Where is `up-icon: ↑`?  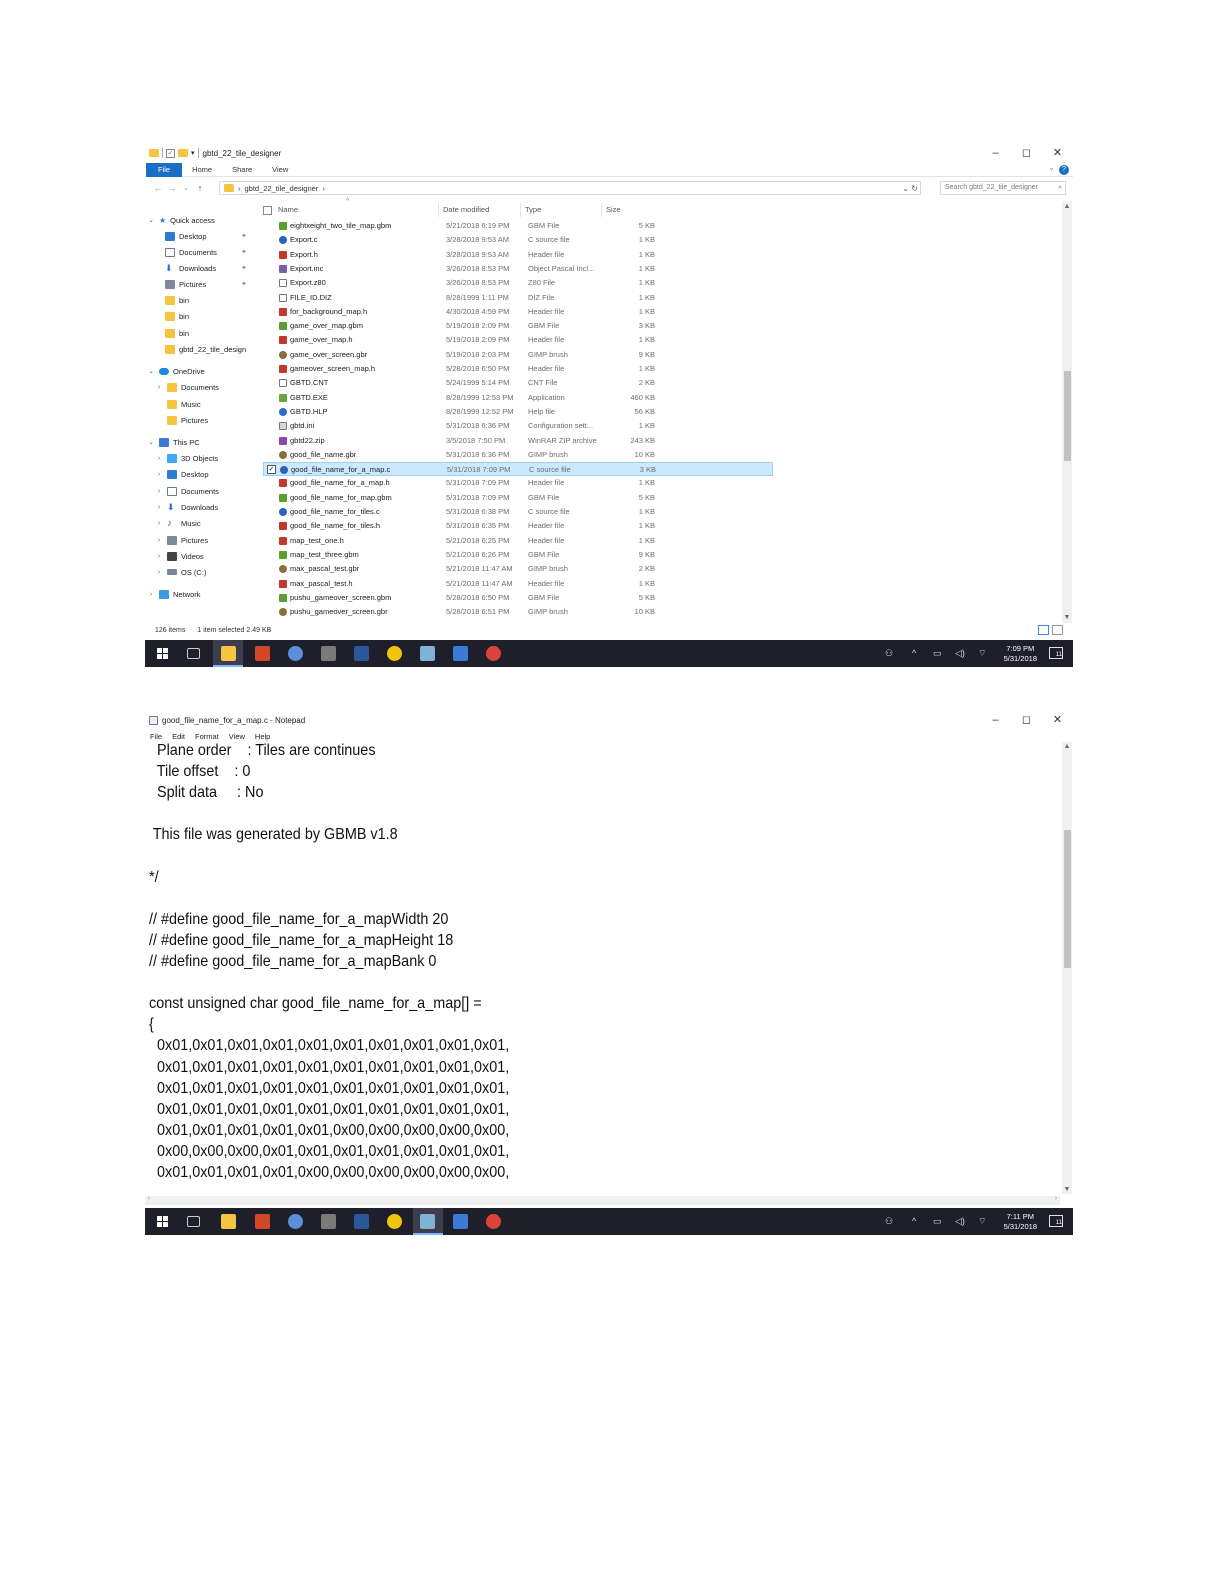
up-icon: ↑ is located at coordinates (200, 188).